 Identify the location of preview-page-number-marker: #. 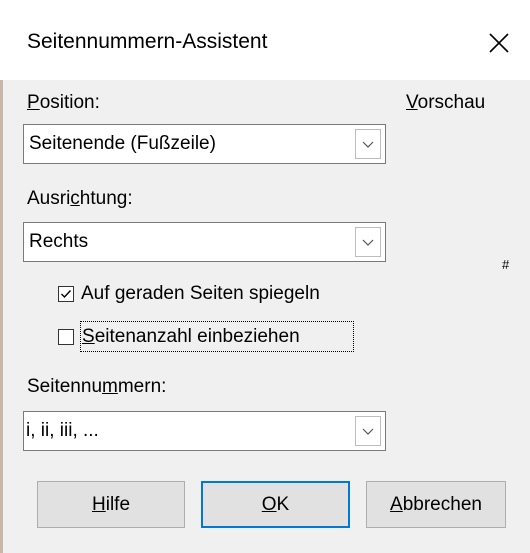
(506, 264).